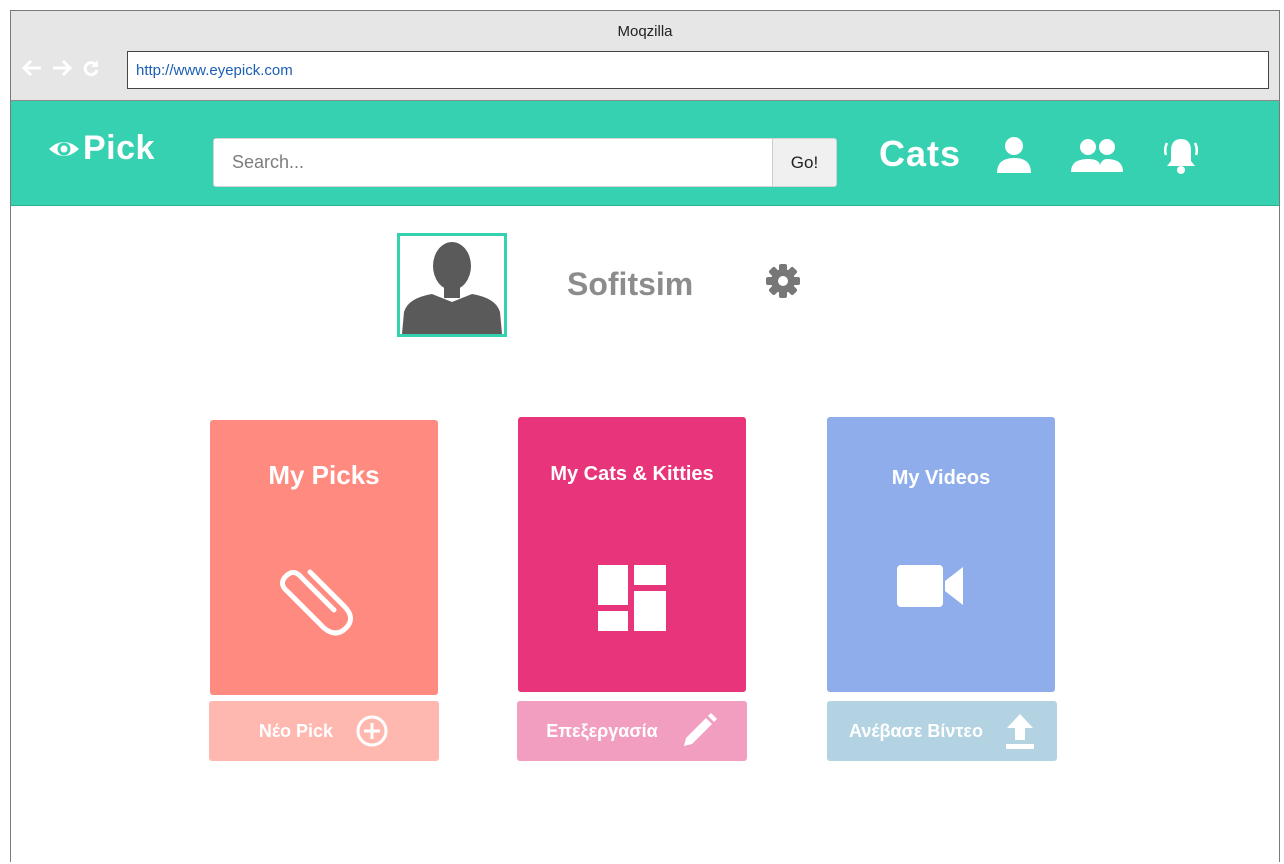 The image size is (1284, 864). Describe the element at coordinates (941, 554) in the screenshot. I see `card-my-videos: My Videos` at that location.